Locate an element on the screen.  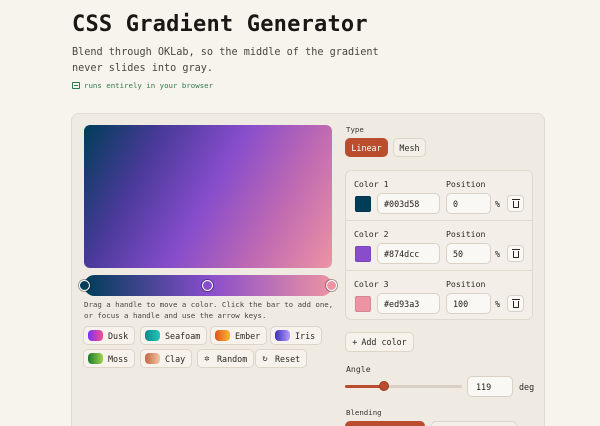
random-label: Random is located at coordinates (232, 358).